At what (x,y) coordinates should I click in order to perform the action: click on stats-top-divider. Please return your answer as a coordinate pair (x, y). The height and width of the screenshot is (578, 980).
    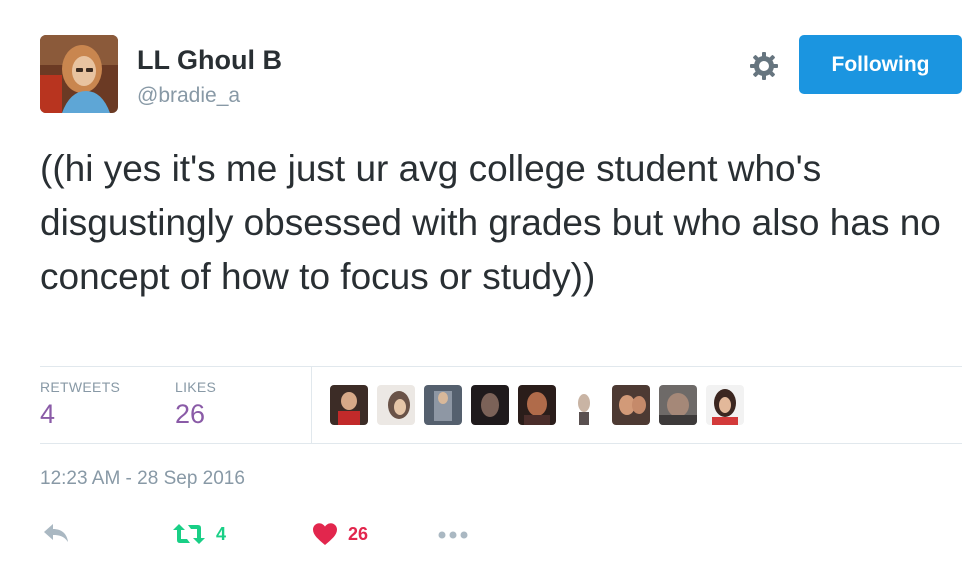
    Looking at the image, I should click on (501, 366).